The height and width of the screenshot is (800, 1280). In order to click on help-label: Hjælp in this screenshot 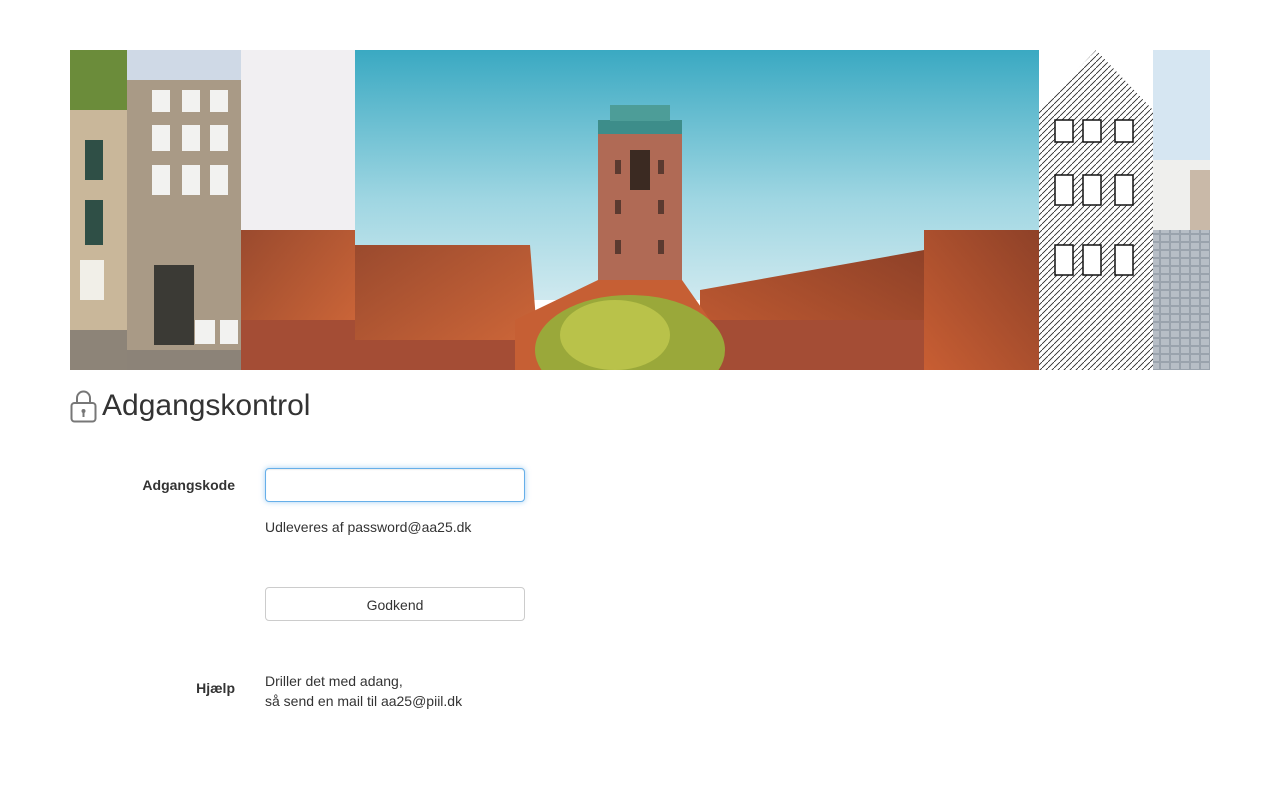, I will do `click(215, 688)`.